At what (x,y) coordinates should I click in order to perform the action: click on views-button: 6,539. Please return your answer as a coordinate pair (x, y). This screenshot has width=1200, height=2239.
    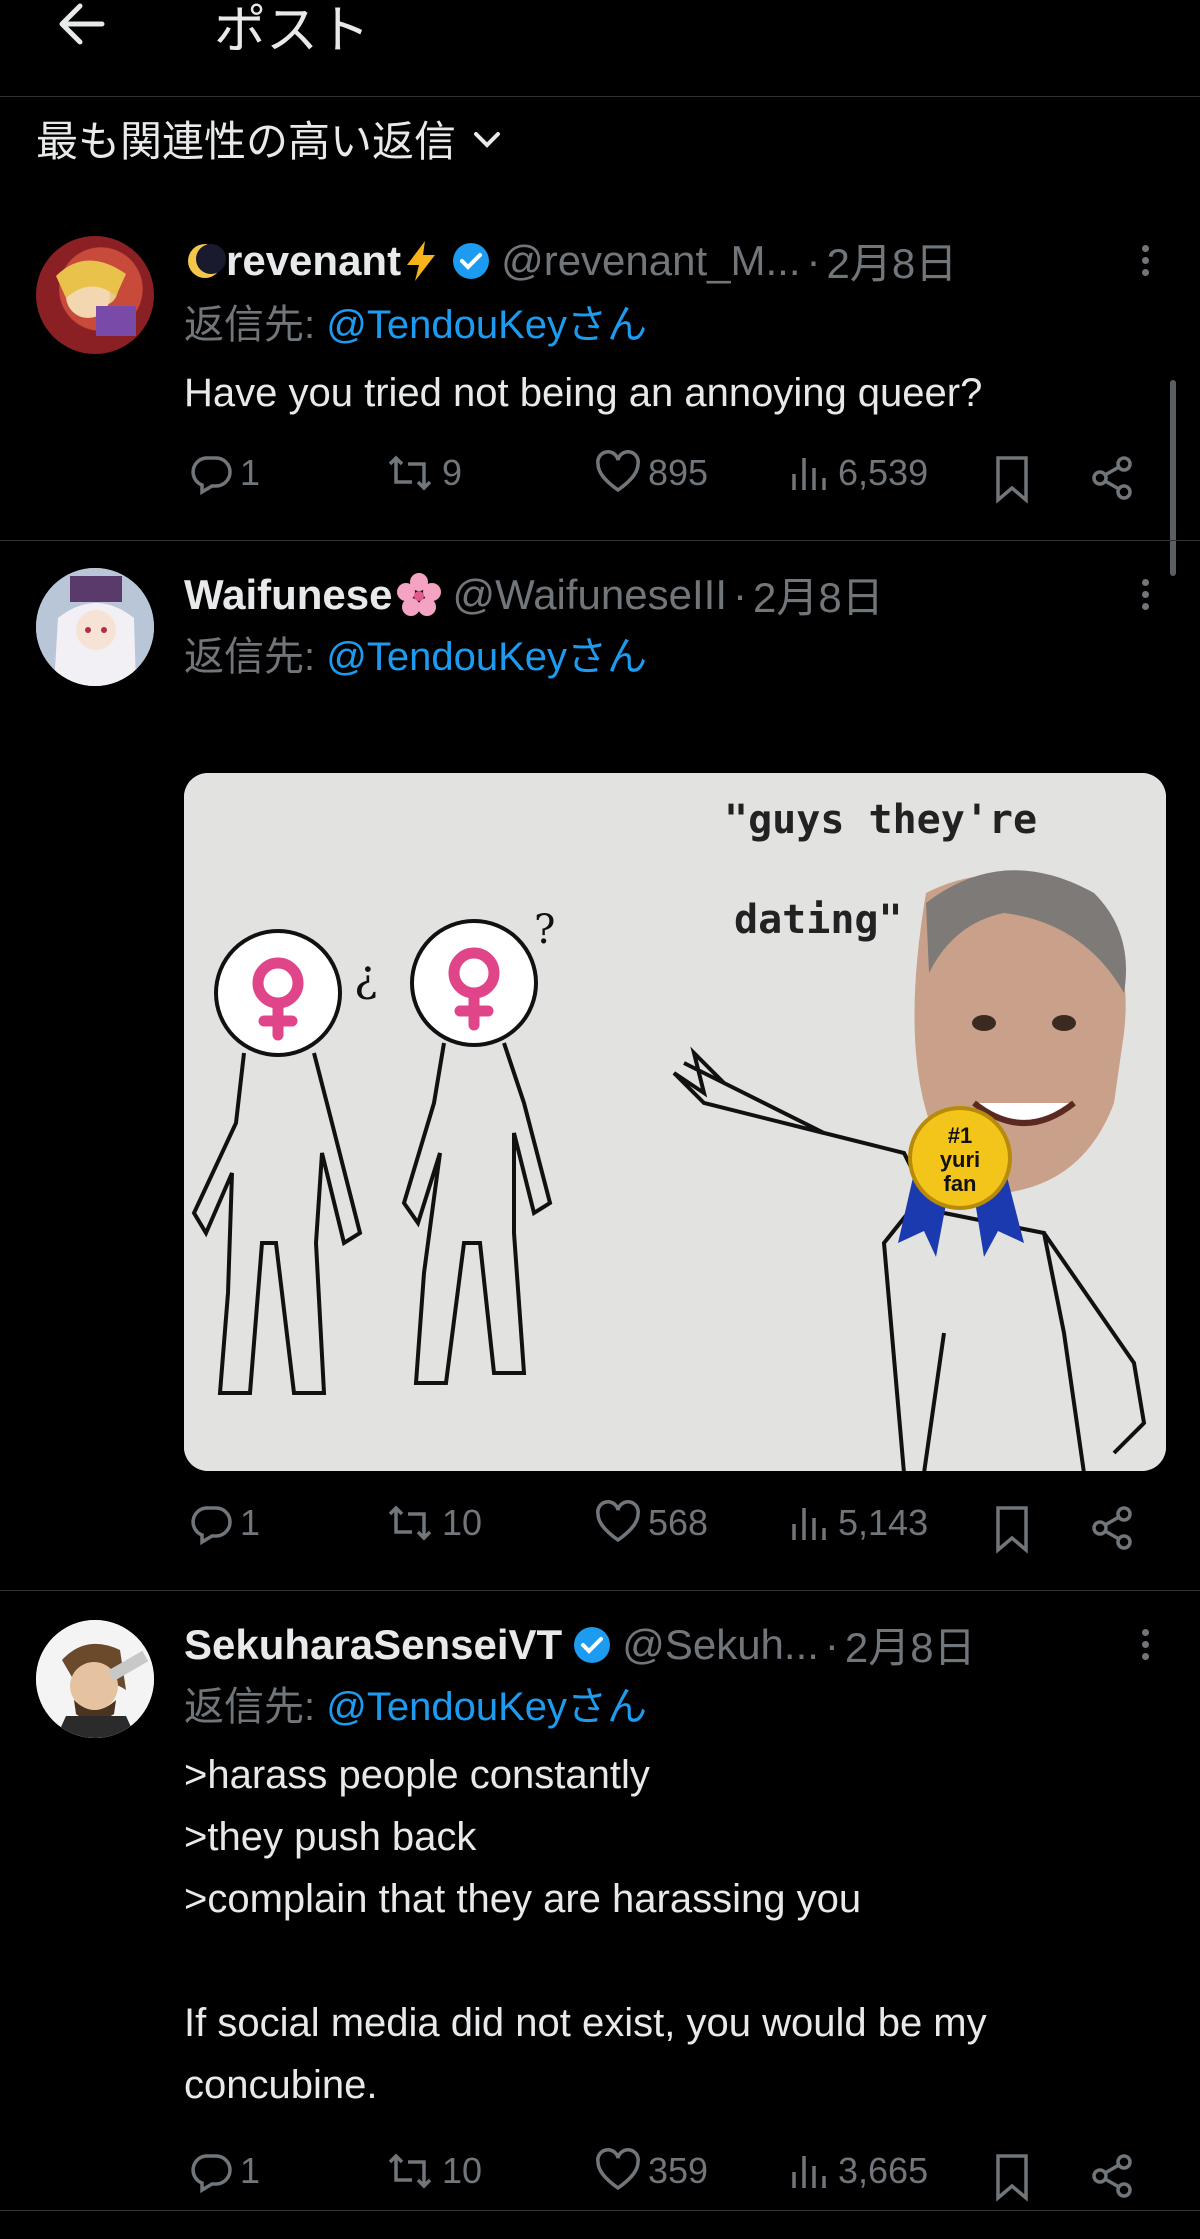
    Looking at the image, I should click on (858, 473).